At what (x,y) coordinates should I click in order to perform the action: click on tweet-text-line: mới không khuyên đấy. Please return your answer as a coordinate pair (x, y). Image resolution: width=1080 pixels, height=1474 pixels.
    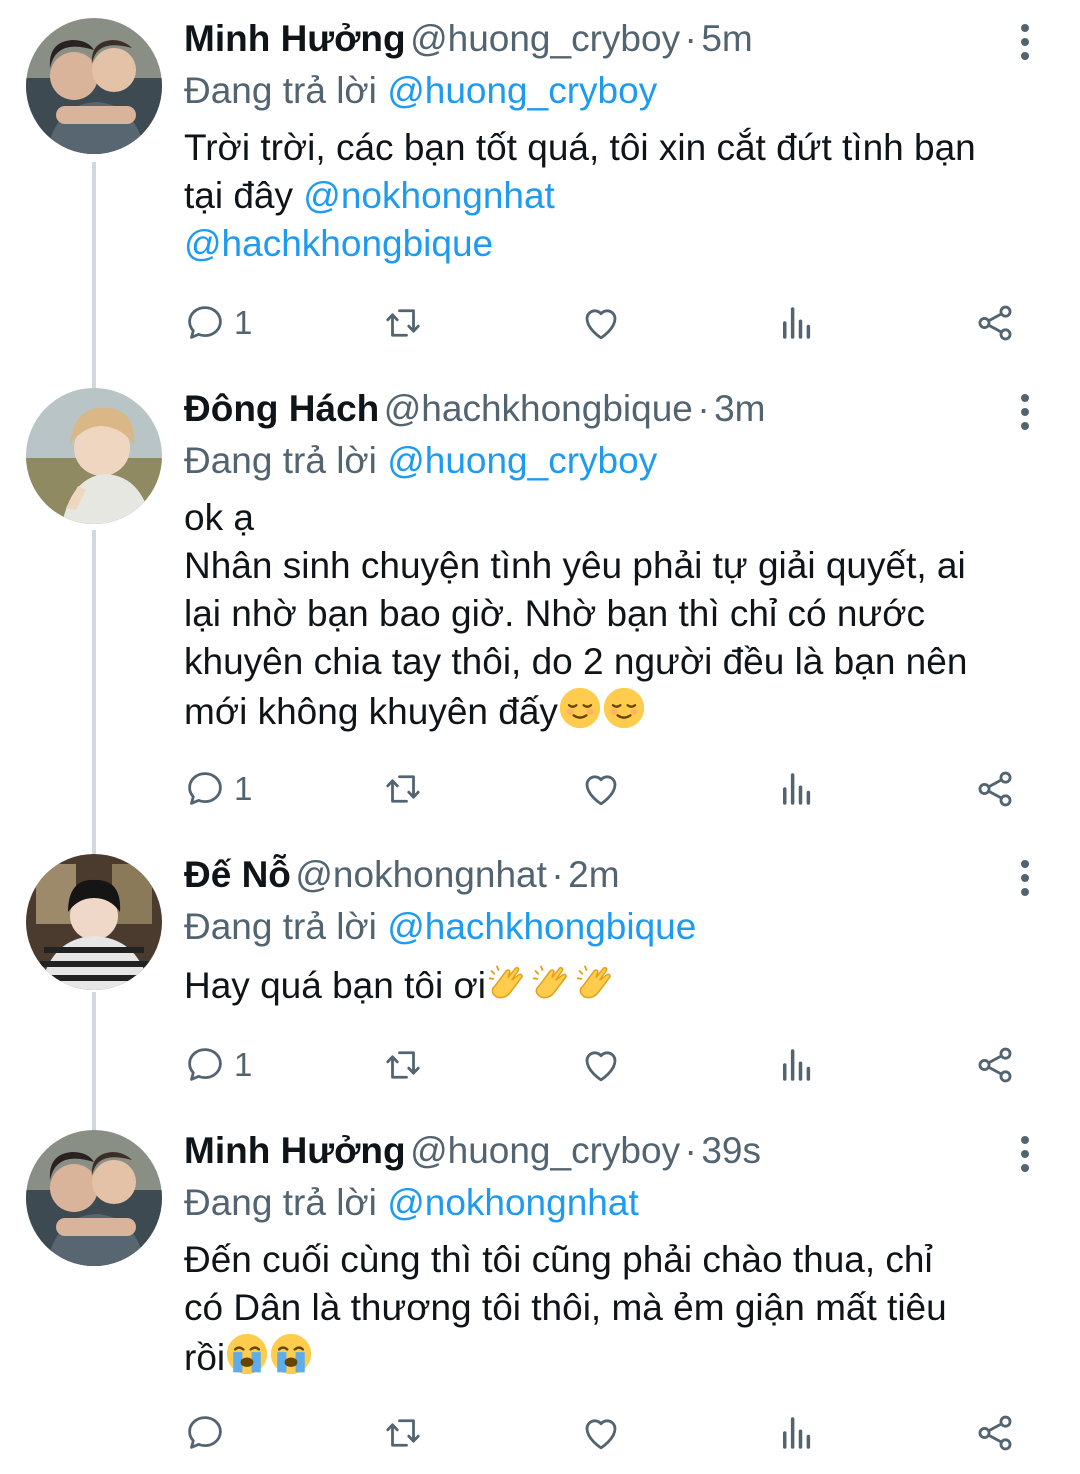
    Looking at the image, I should click on (371, 711).